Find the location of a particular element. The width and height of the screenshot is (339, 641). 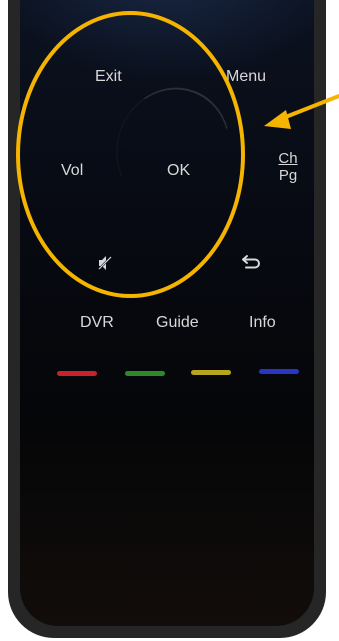

pointer-arrow-icon is located at coordinates (301, 111).